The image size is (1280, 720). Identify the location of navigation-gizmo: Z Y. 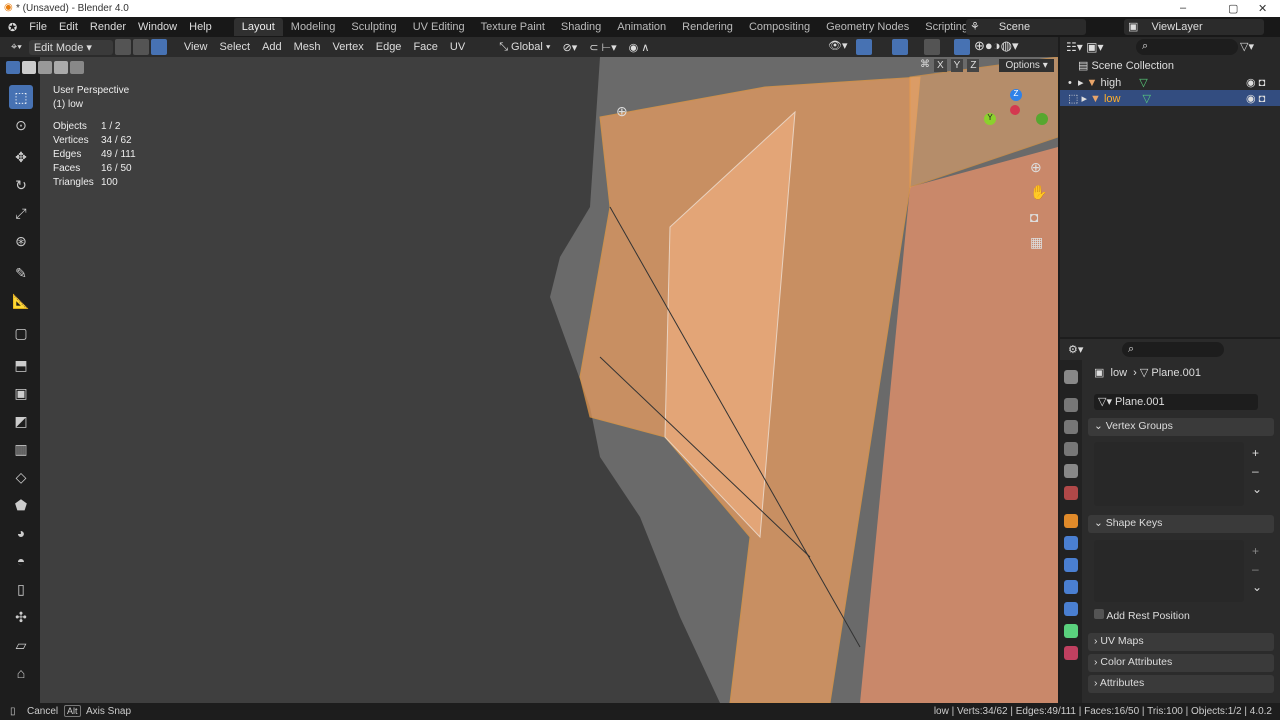
(1019, 122).